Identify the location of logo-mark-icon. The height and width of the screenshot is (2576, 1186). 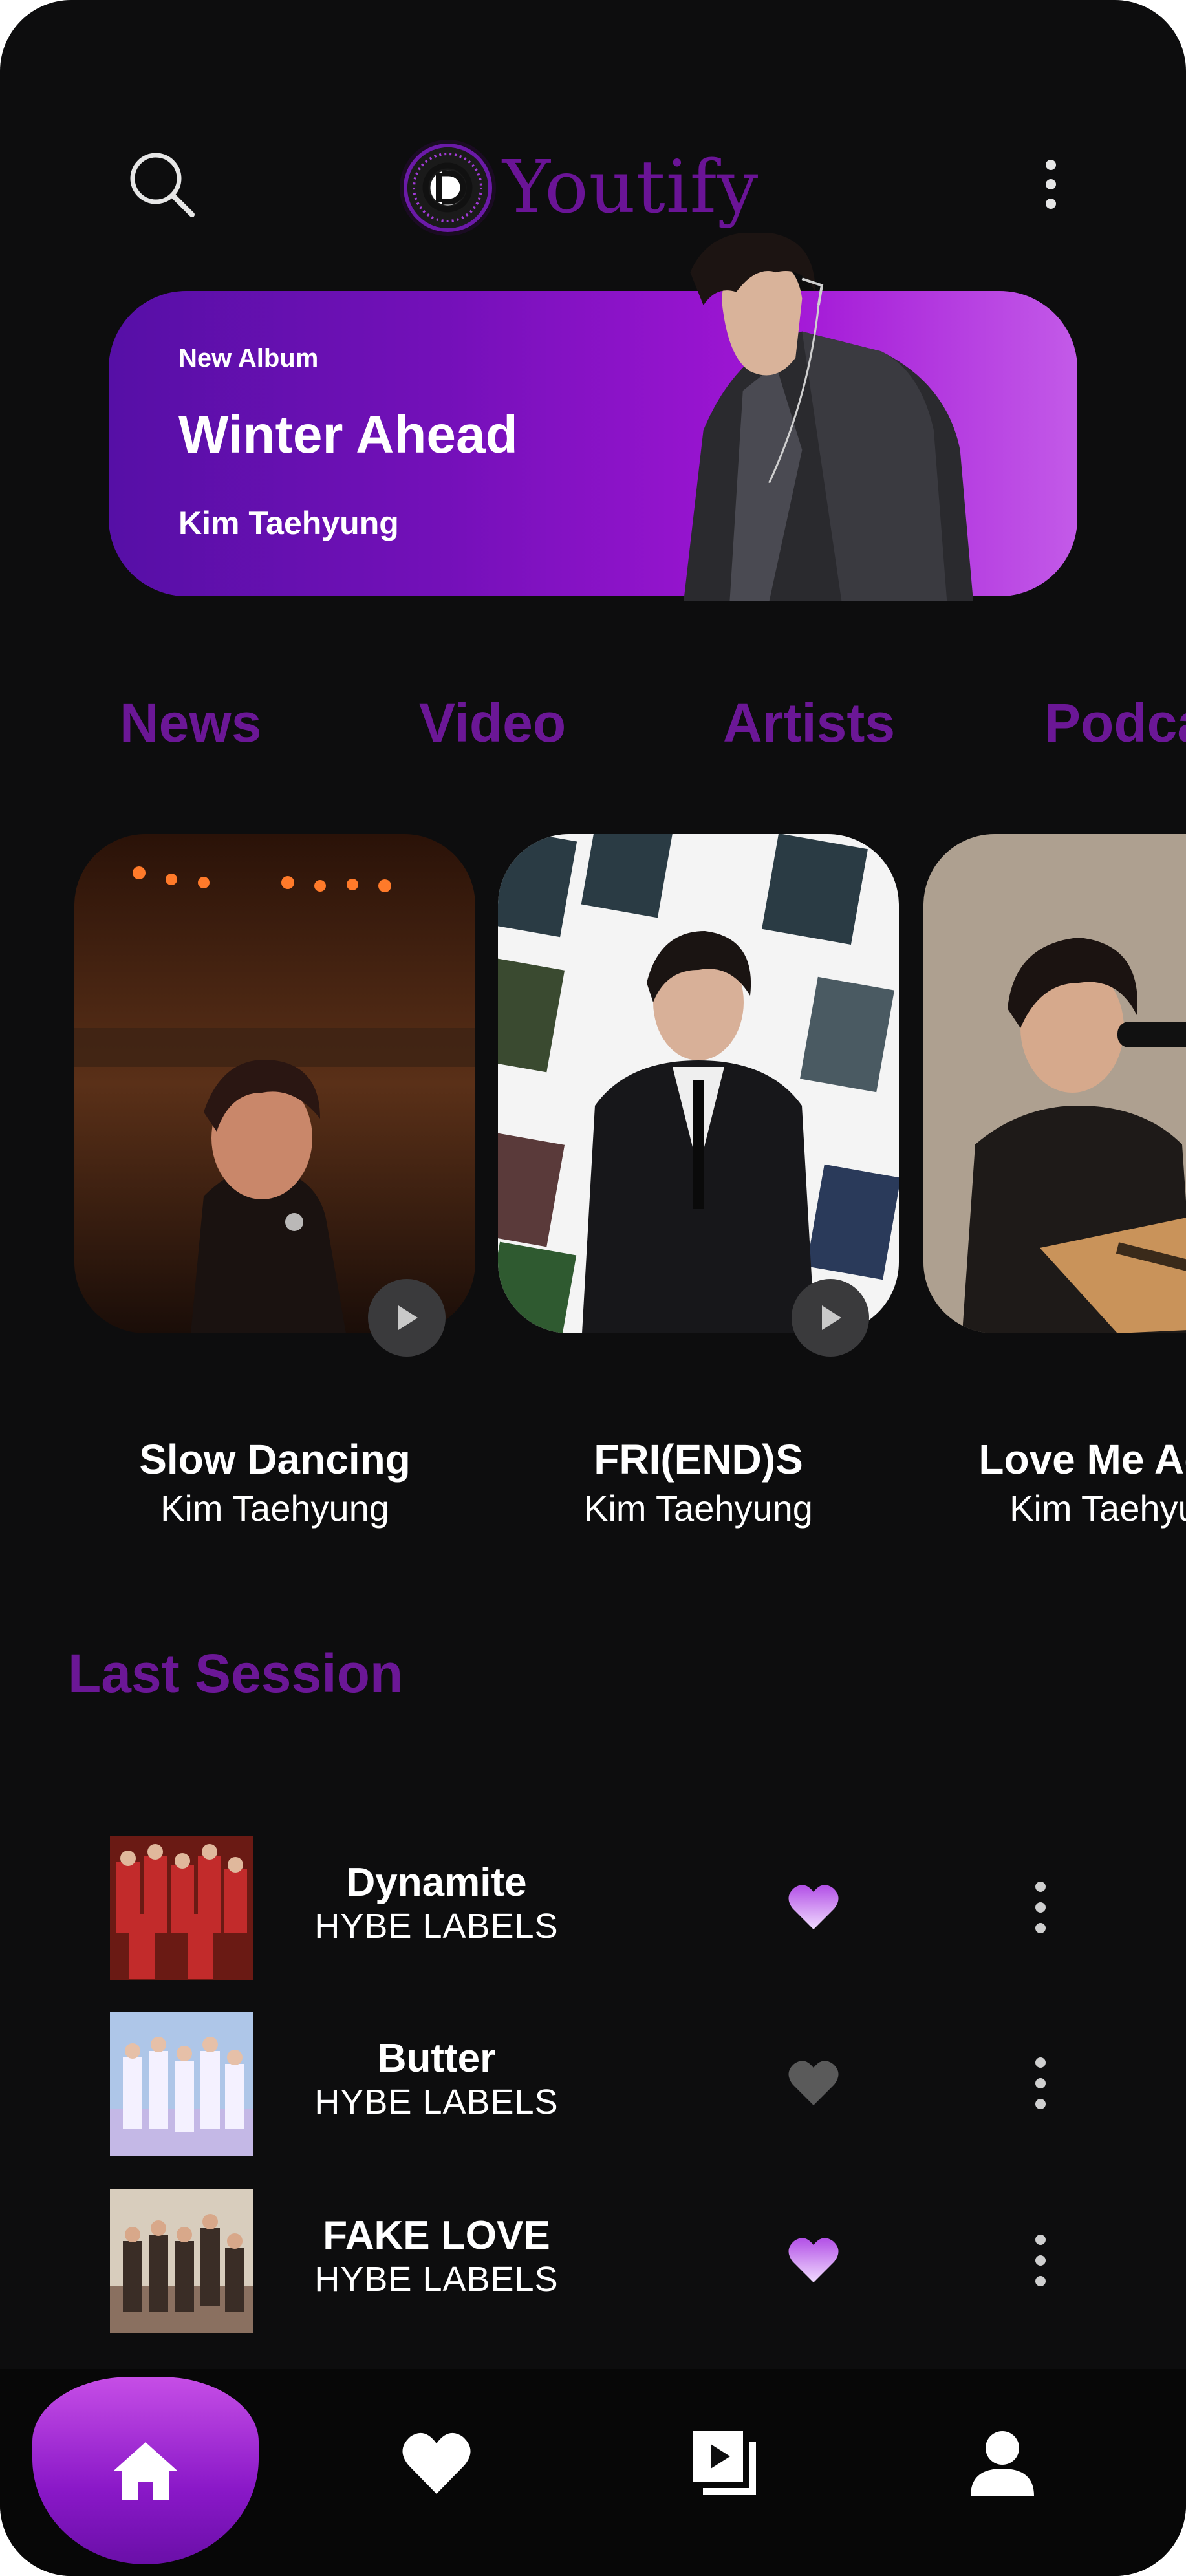
(447, 187).